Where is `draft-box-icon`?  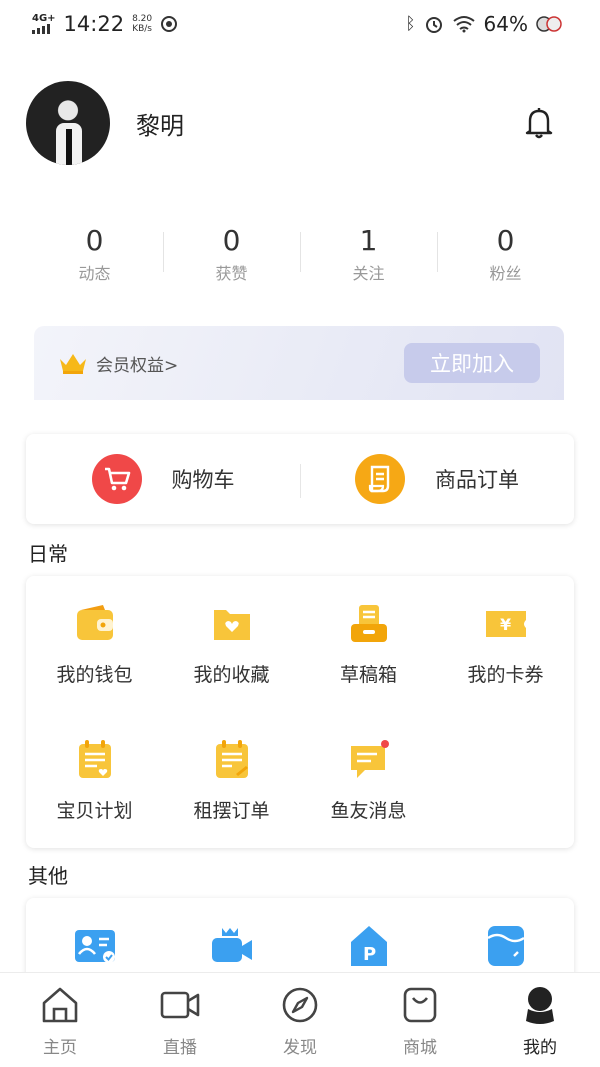
draft-box-icon is located at coordinates (368, 623).